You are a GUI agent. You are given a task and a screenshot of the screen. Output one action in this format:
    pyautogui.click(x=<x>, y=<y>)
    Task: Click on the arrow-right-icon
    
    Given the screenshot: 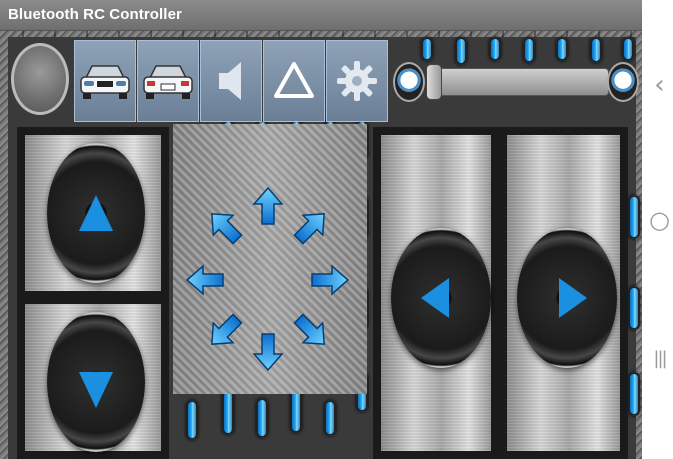 What is the action you would take?
    pyautogui.click(x=330, y=280)
    